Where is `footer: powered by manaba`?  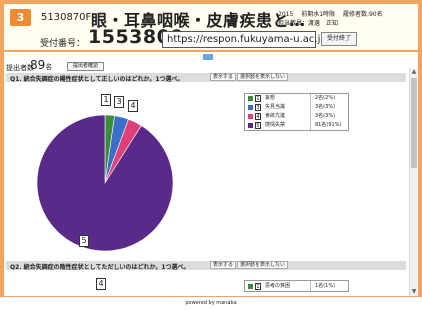 footer: powered by manaba is located at coordinates (211, 303).